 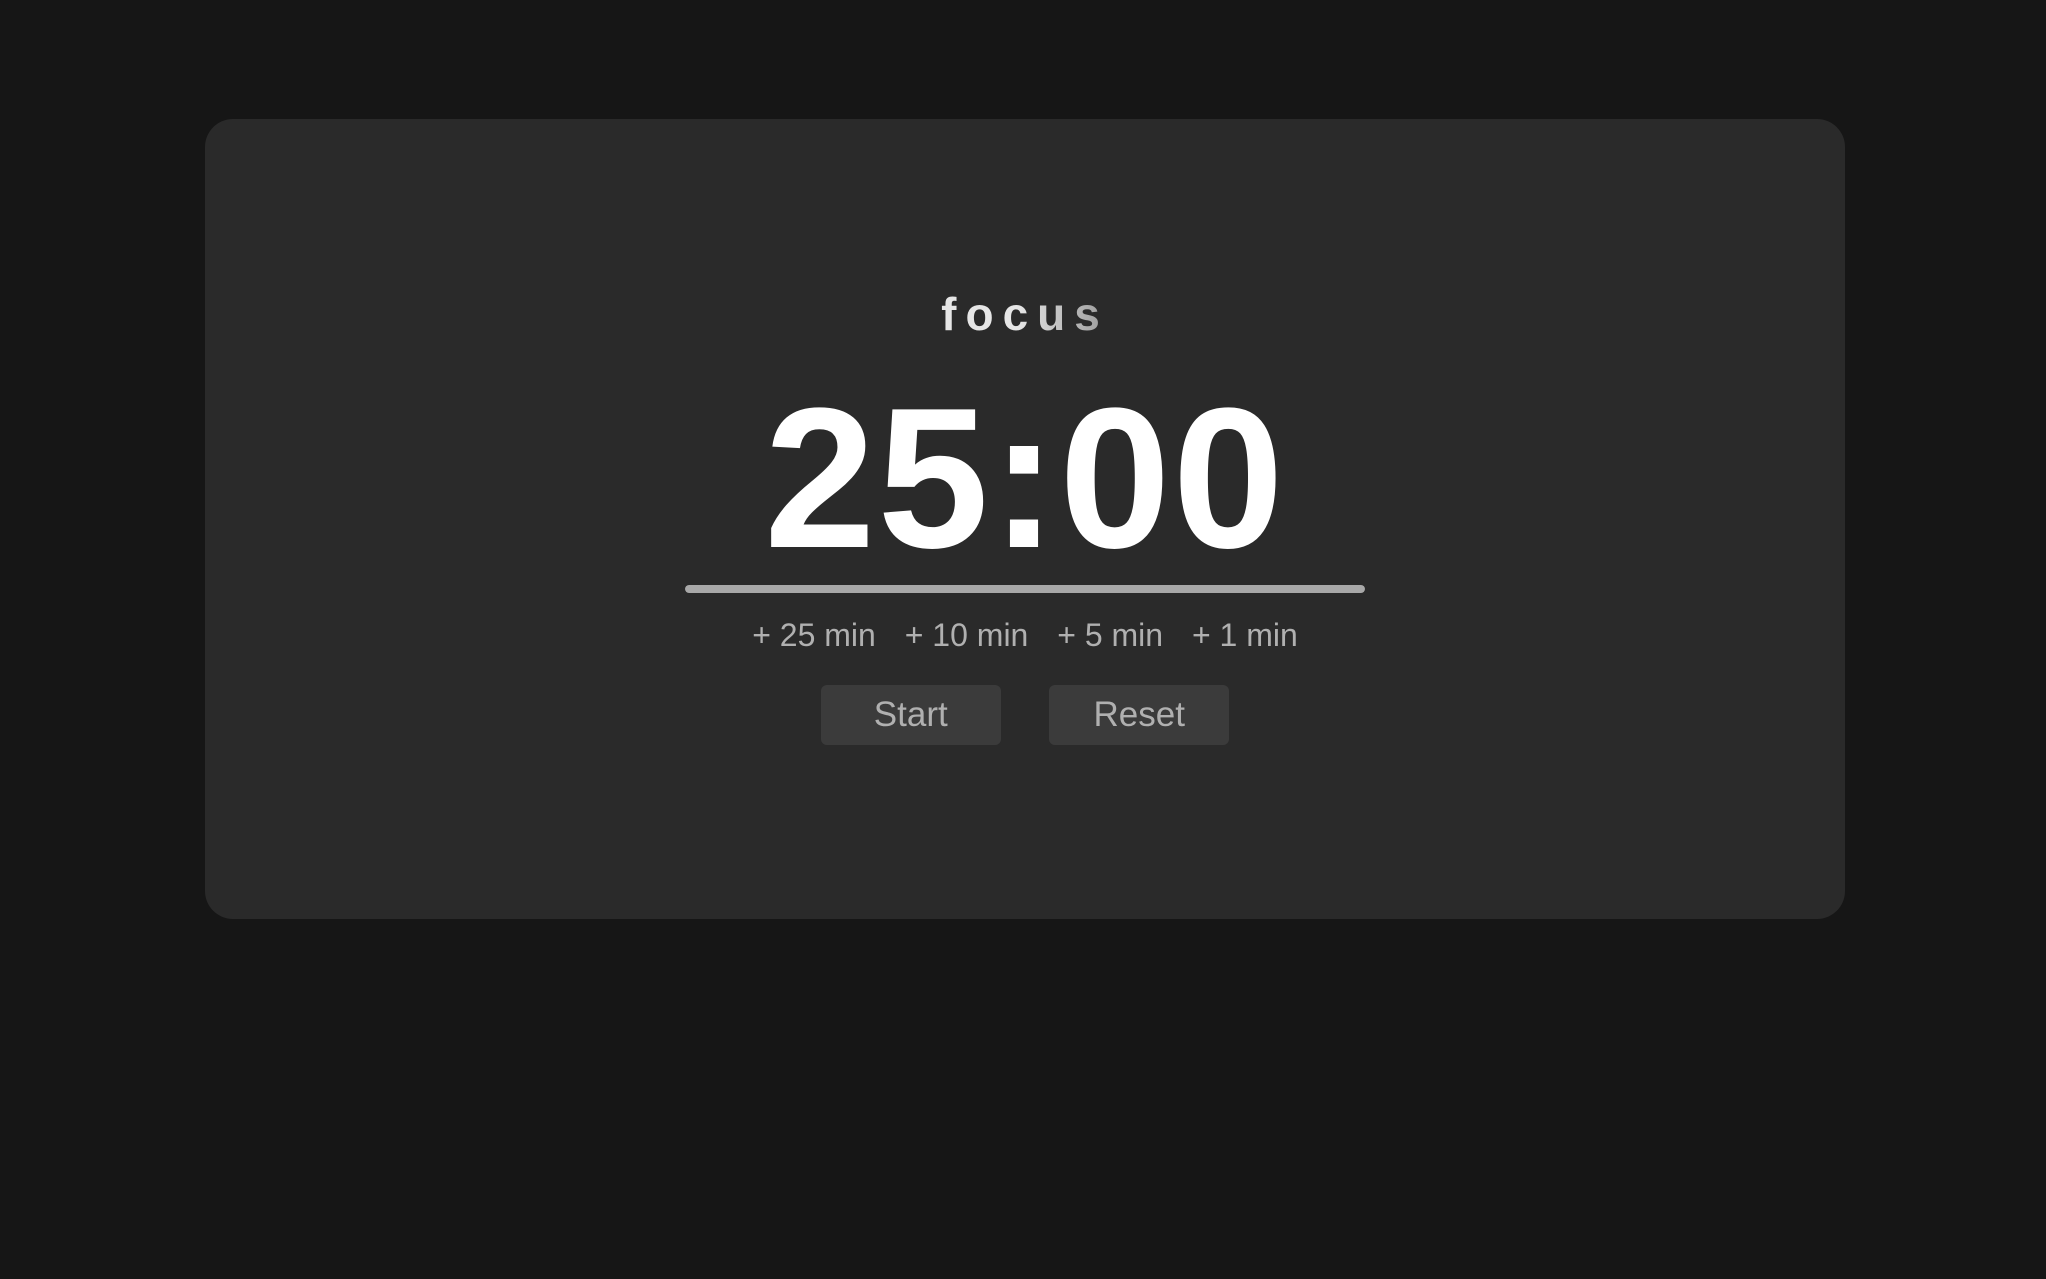 I want to click on time-display: 25:00, so click(x=1025, y=478).